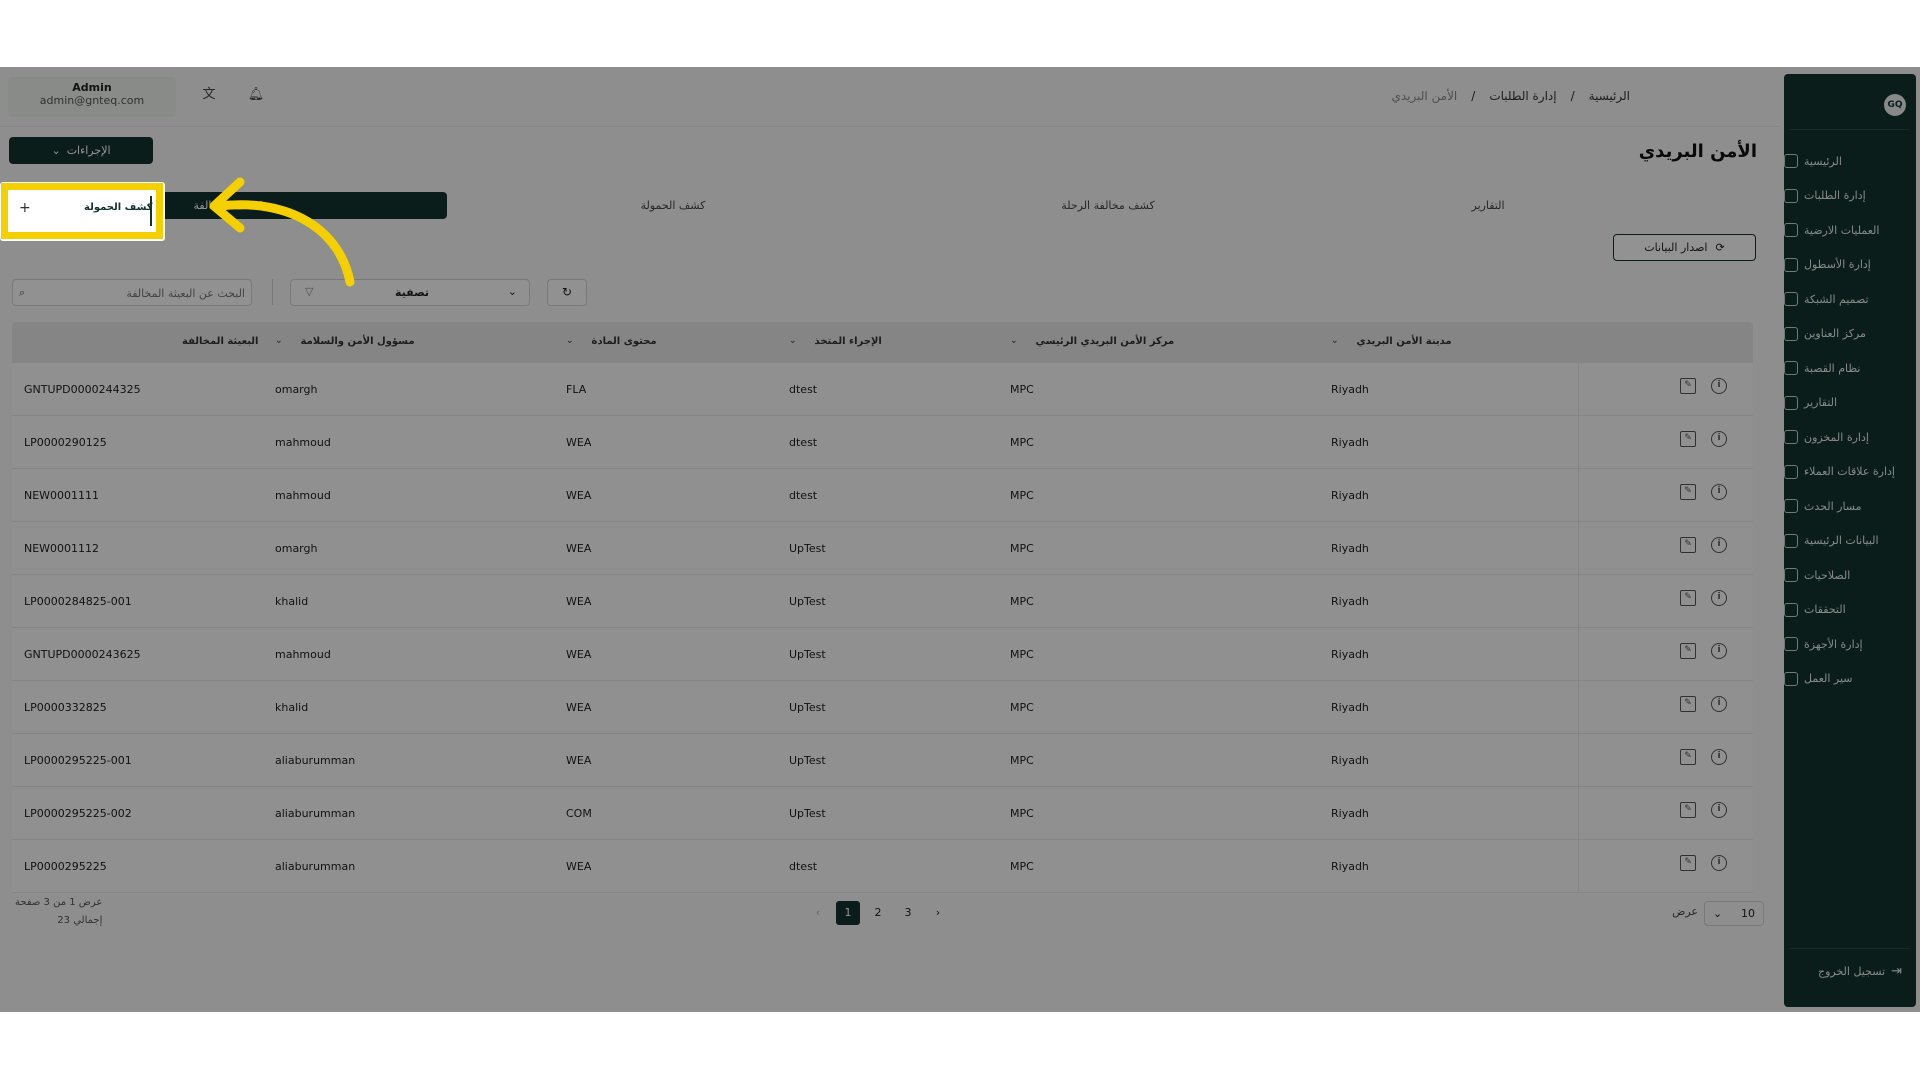 This screenshot has height=1080, width=1920. Describe the element at coordinates (1850, 265) in the screenshot. I see `sidebar-item: إدارة الأسطول` at that location.